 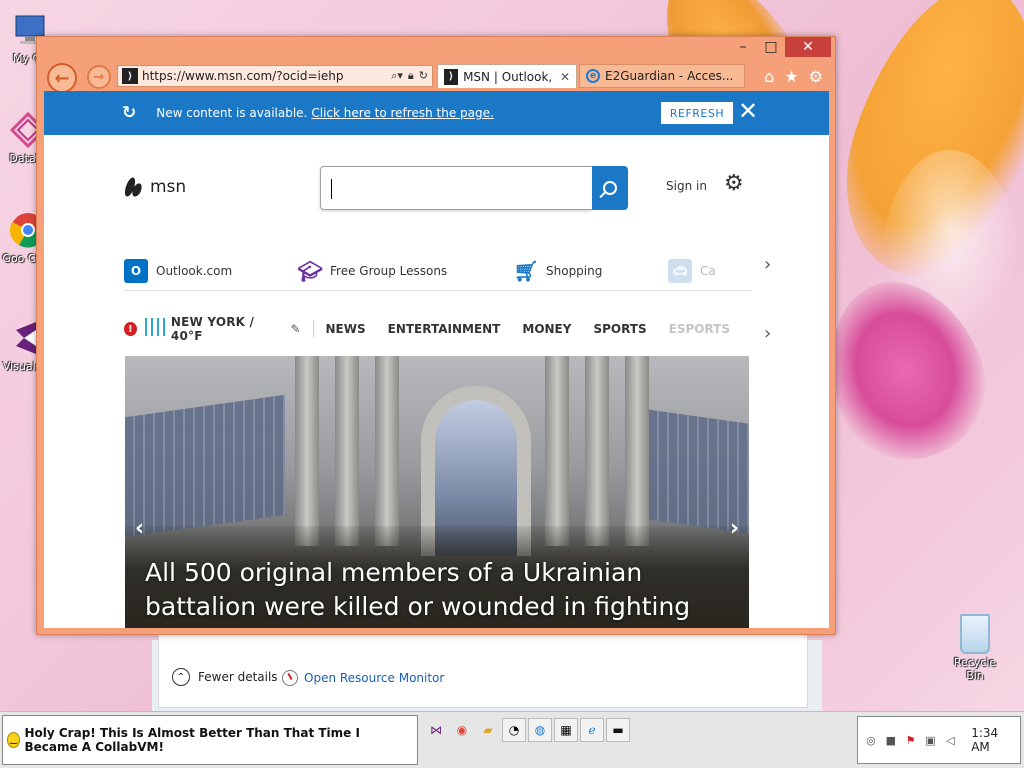 I want to click on tab-msn: ⟩ MSN | Outlook, ... ✕, so click(x=507, y=76).